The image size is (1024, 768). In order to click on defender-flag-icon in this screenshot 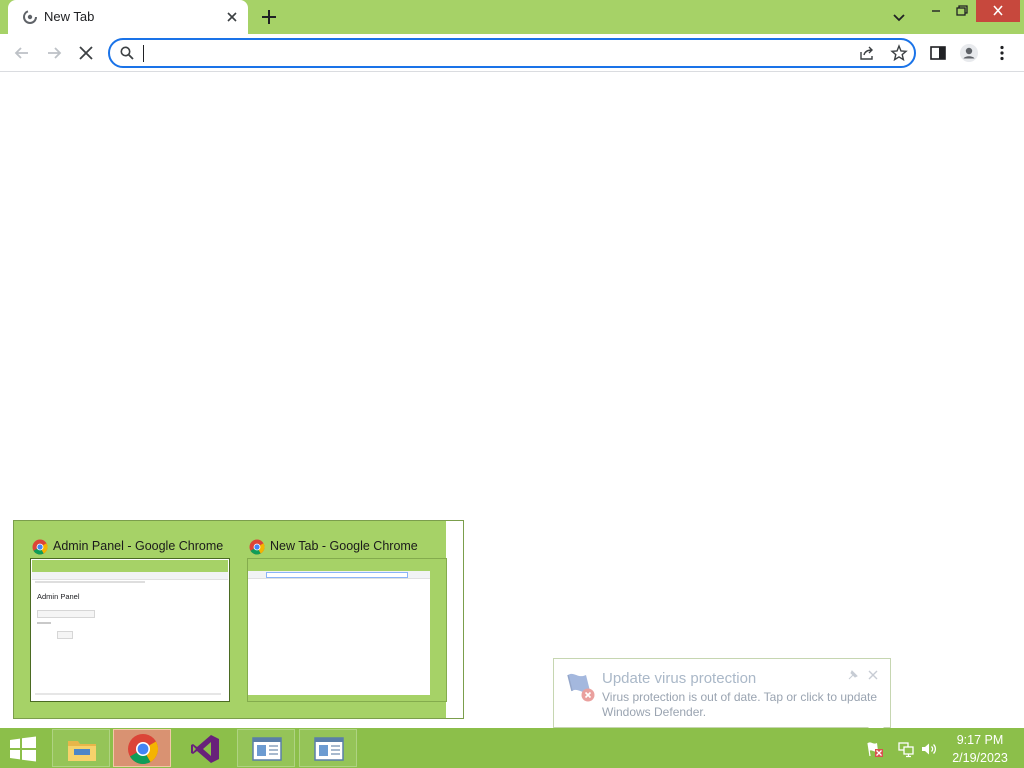, I will do `click(581, 686)`.